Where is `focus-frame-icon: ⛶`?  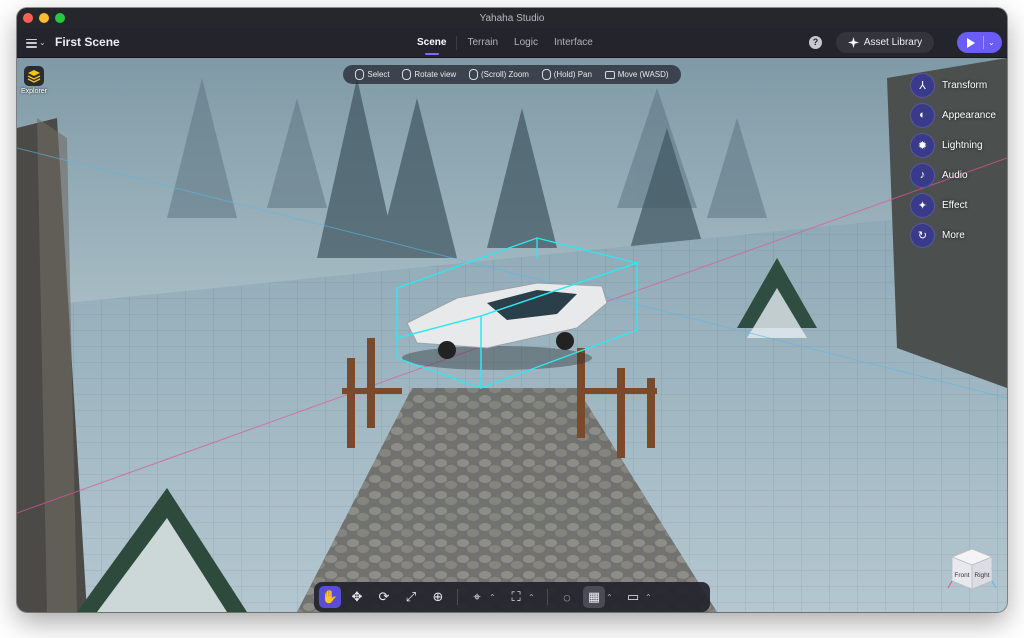 focus-frame-icon: ⛶ is located at coordinates (516, 596).